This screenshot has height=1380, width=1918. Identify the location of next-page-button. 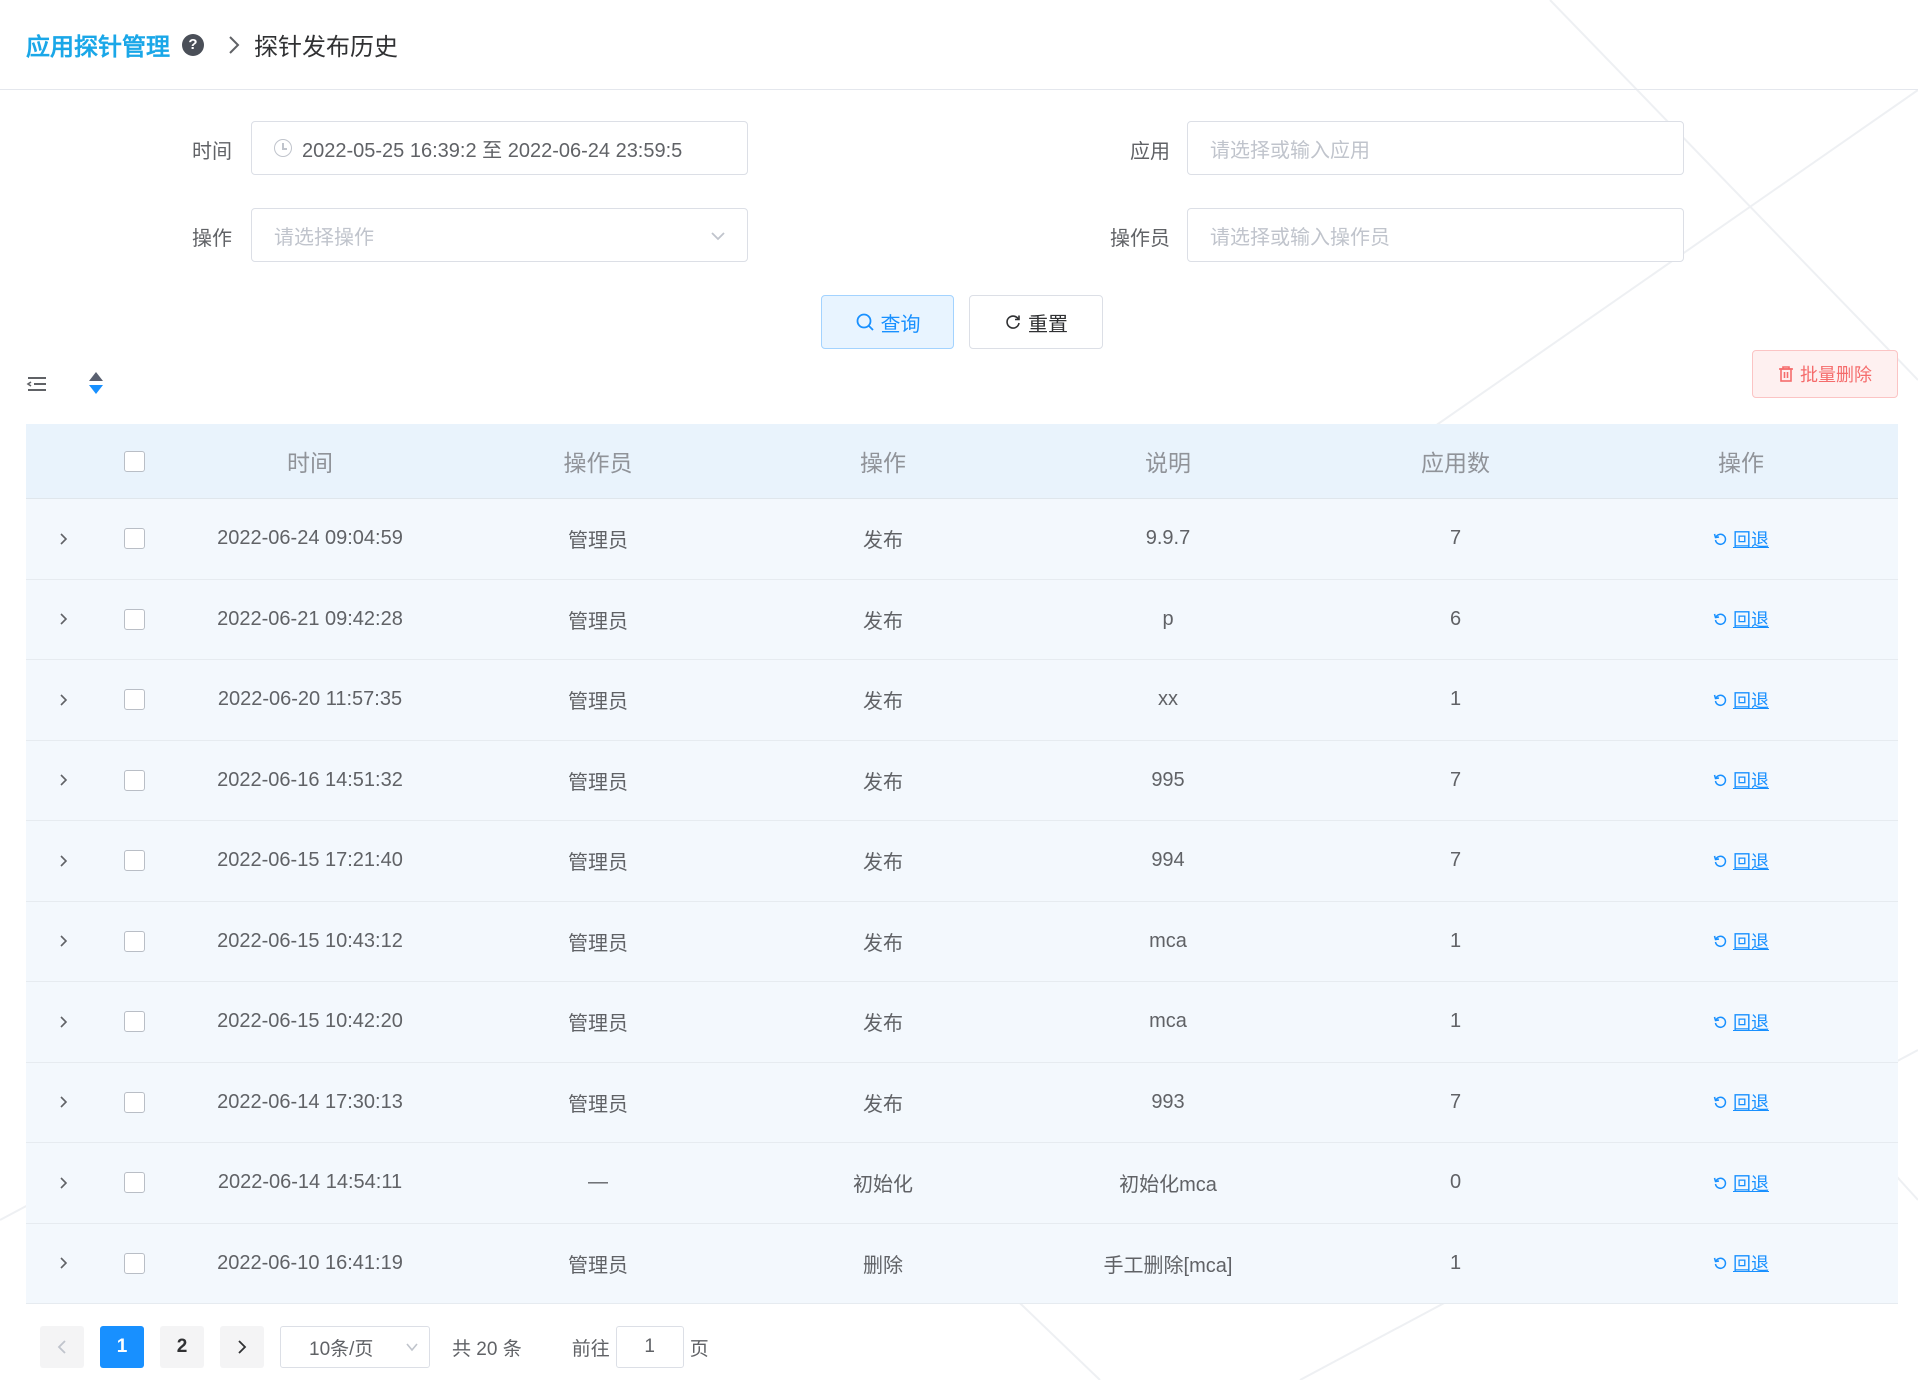
(242, 1347).